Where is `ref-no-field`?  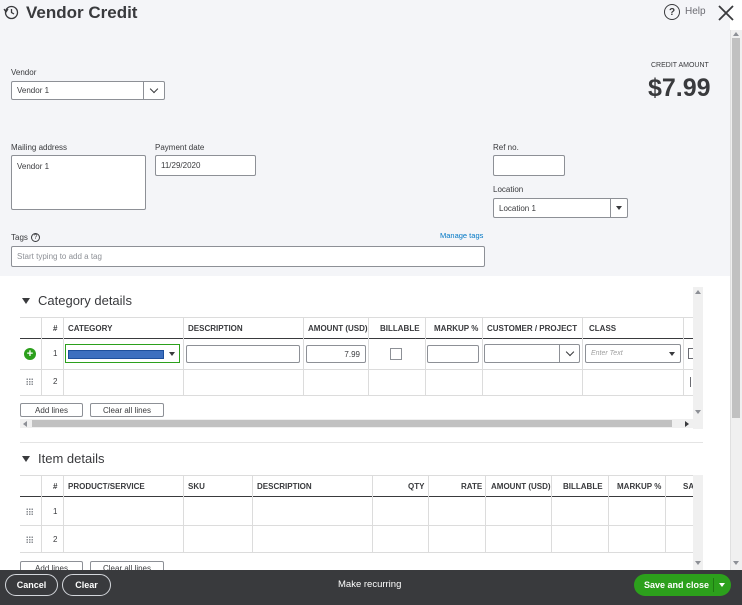 ref-no-field is located at coordinates (529, 165).